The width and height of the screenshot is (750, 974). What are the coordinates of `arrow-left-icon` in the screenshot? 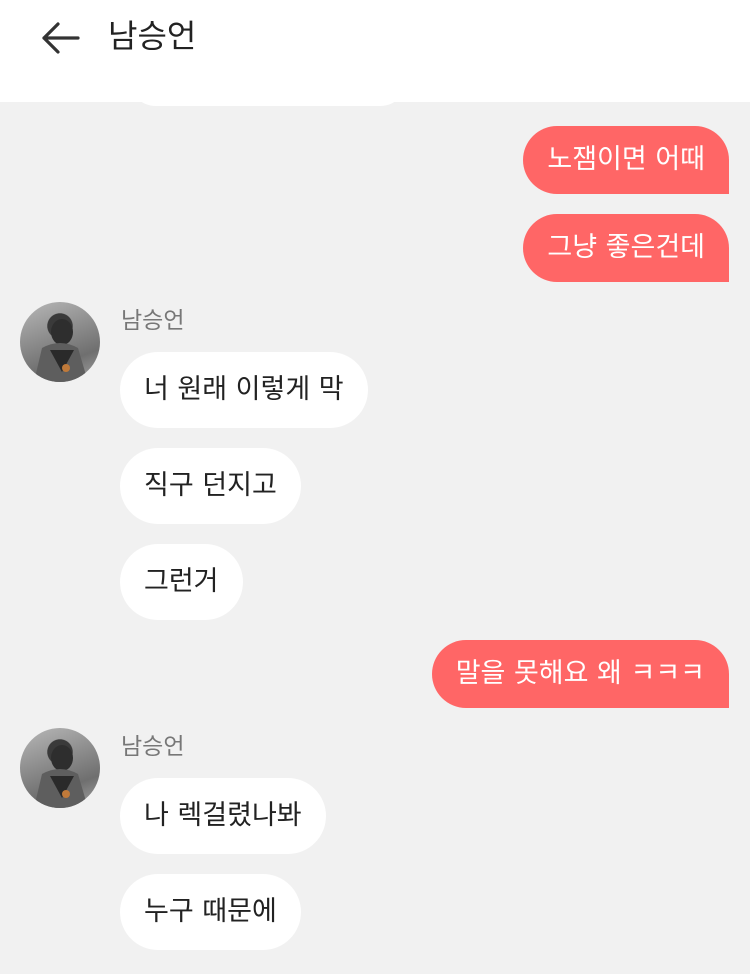 It's located at (61, 38).